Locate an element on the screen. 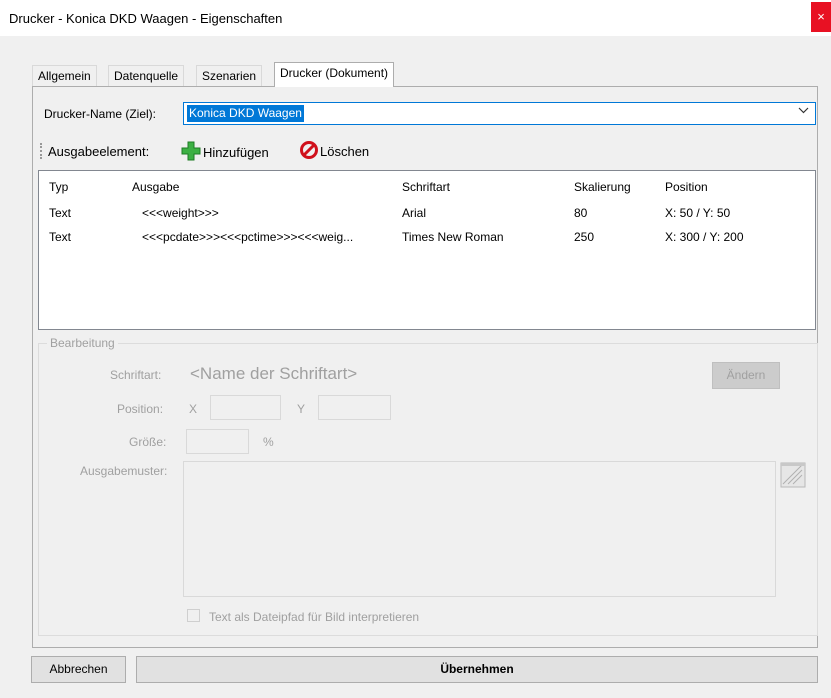 The height and width of the screenshot is (698, 831). cell-position: X: 50 / Y: 50 is located at coordinates (698, 213).